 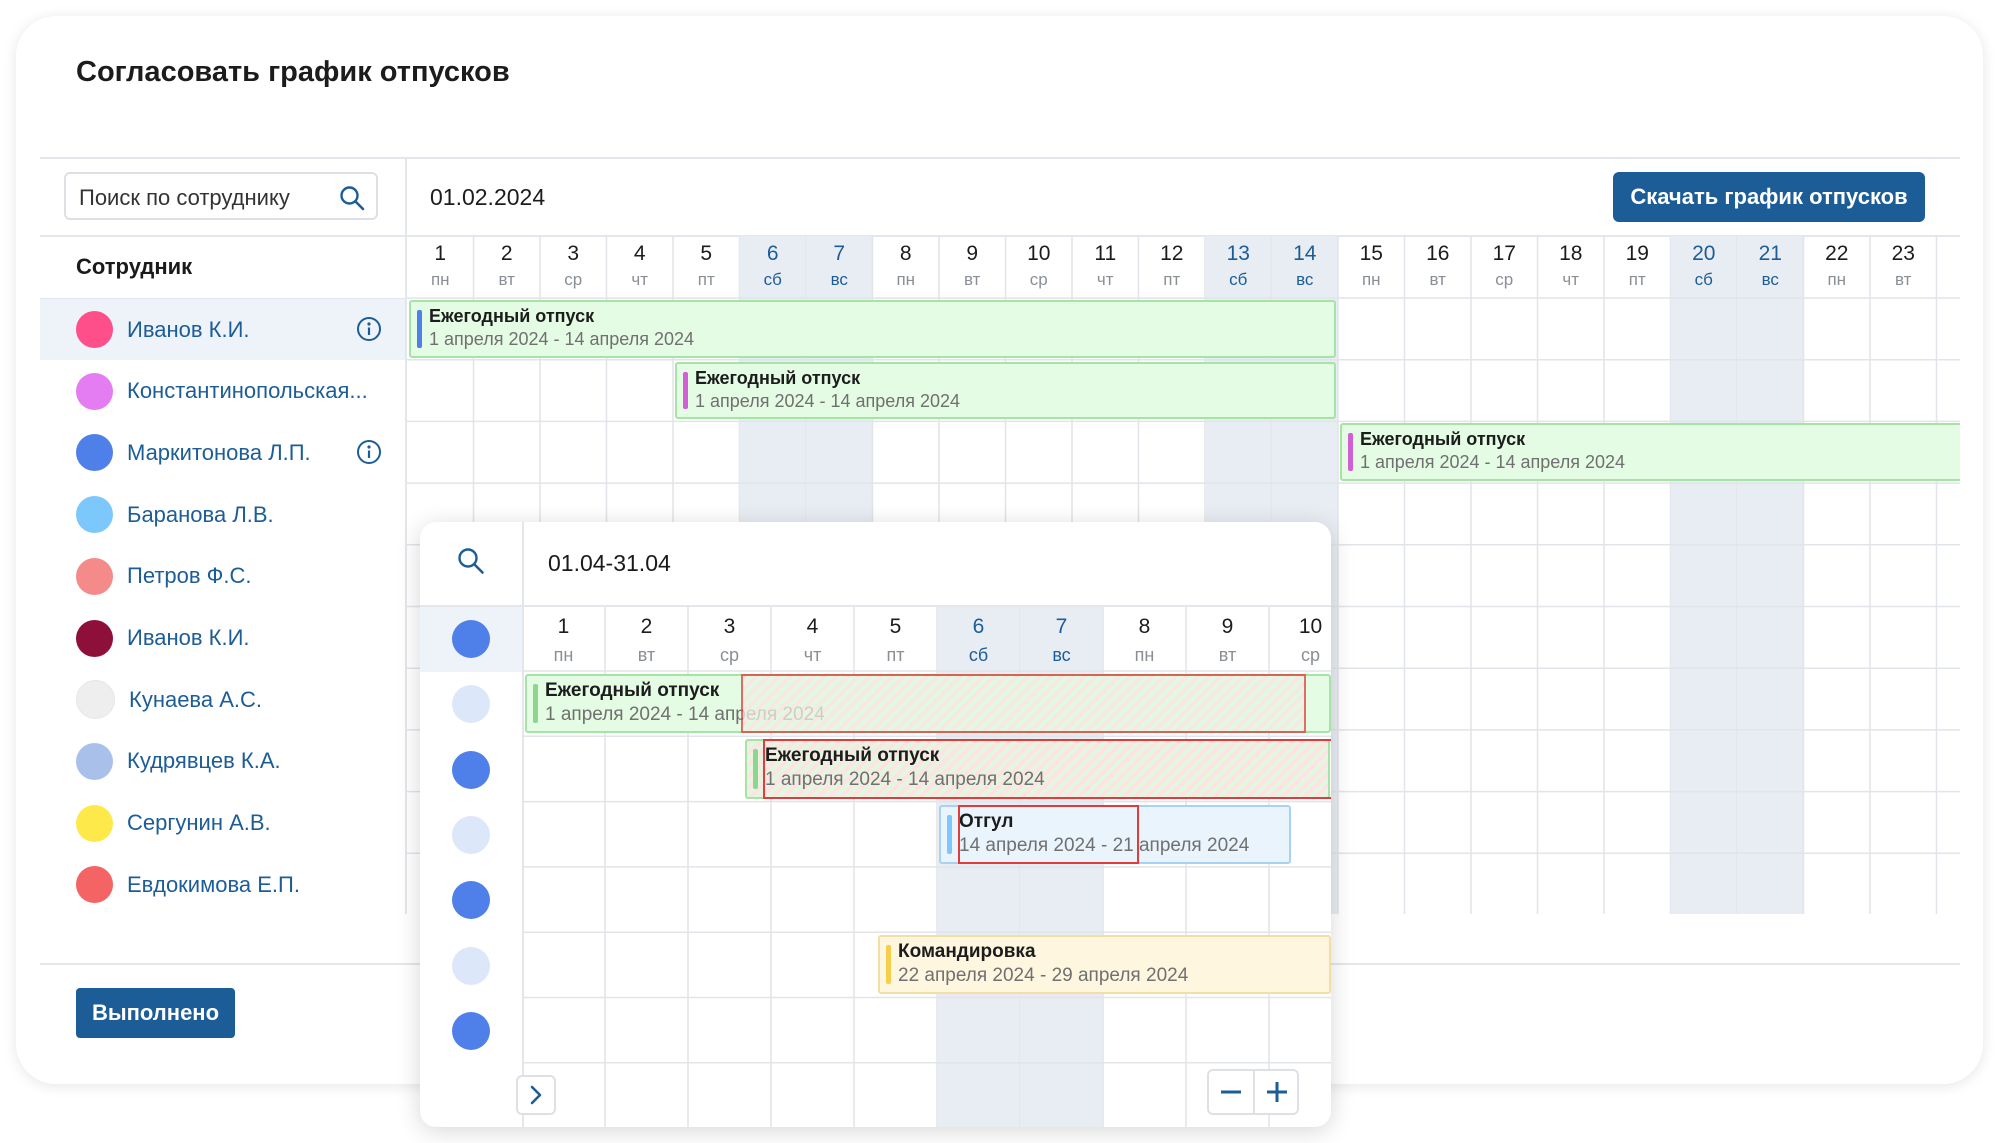 I want to click on employee-row: Маркитонова Л.П., so click(x=222, y=452).